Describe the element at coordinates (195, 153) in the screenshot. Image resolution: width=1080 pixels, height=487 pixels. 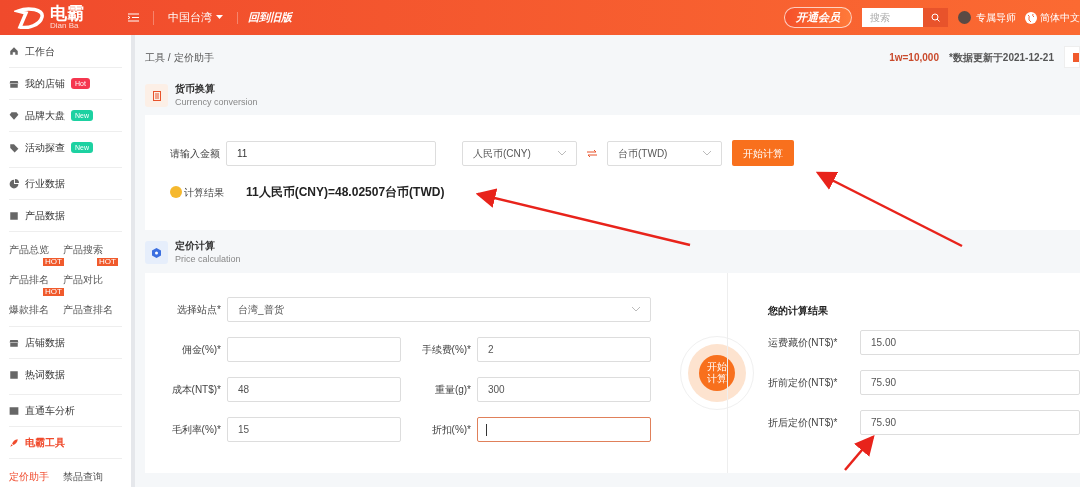
I see `field-label: 请输入金额` at that location.